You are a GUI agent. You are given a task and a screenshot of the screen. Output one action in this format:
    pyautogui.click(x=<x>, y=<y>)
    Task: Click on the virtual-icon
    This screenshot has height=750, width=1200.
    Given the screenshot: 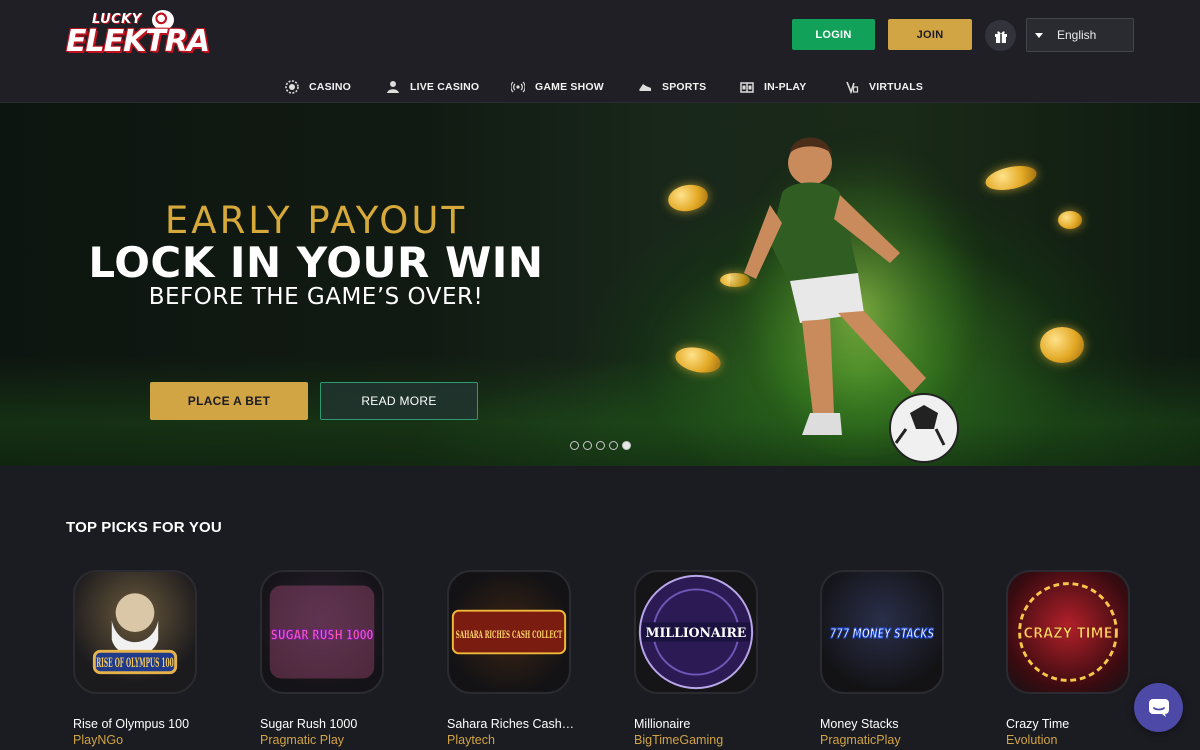 What is the action you would take?
    pyautogui.click(x=852, y=87)
    